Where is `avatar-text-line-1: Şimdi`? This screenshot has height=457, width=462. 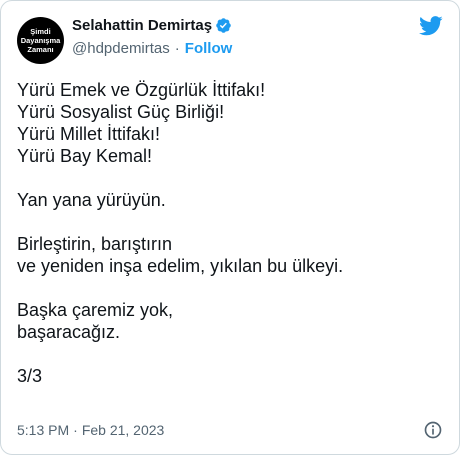
avatar-text-line-1: Şimdi is located at coordinates (40, 31).